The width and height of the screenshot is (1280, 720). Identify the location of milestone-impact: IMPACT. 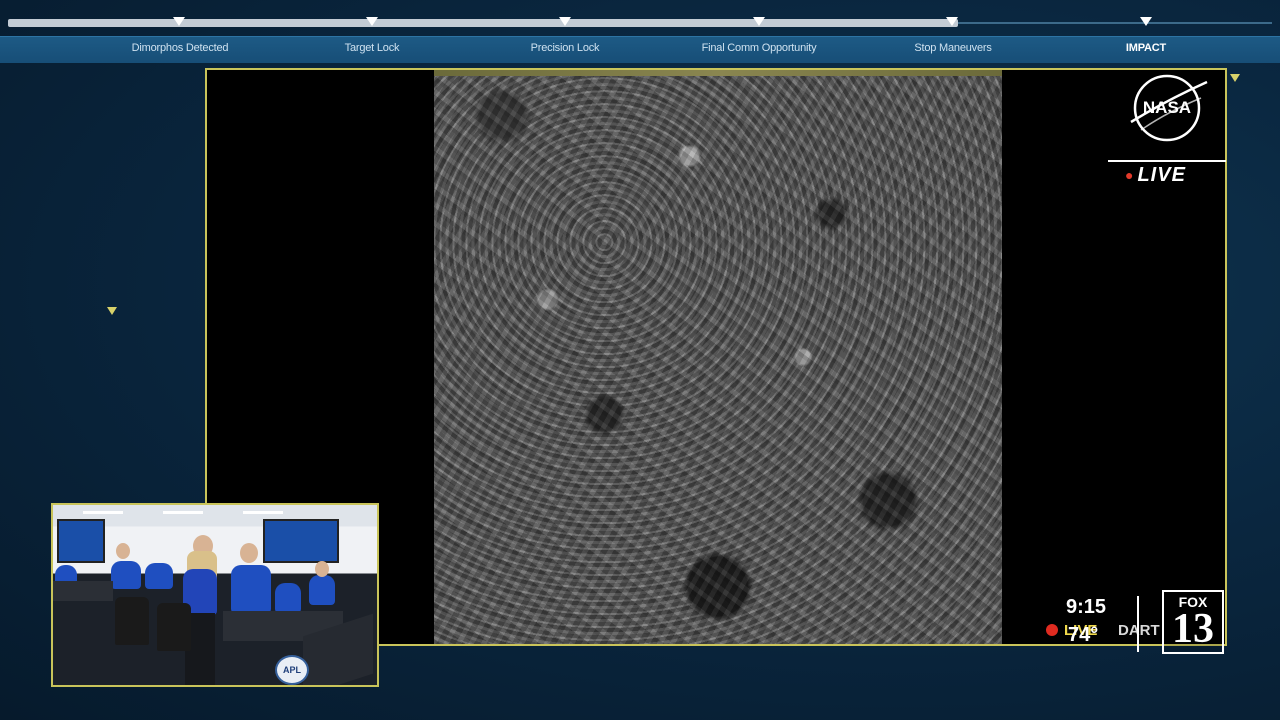
(1146, 48).